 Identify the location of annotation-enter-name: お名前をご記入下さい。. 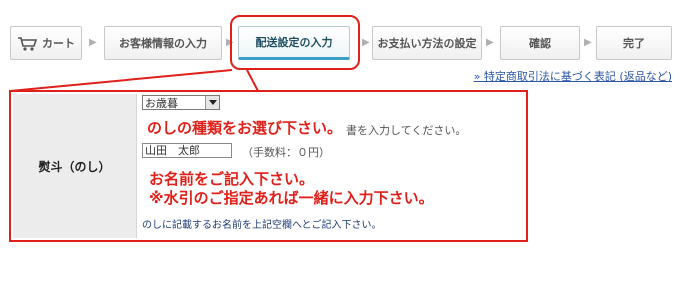
(232, 179).